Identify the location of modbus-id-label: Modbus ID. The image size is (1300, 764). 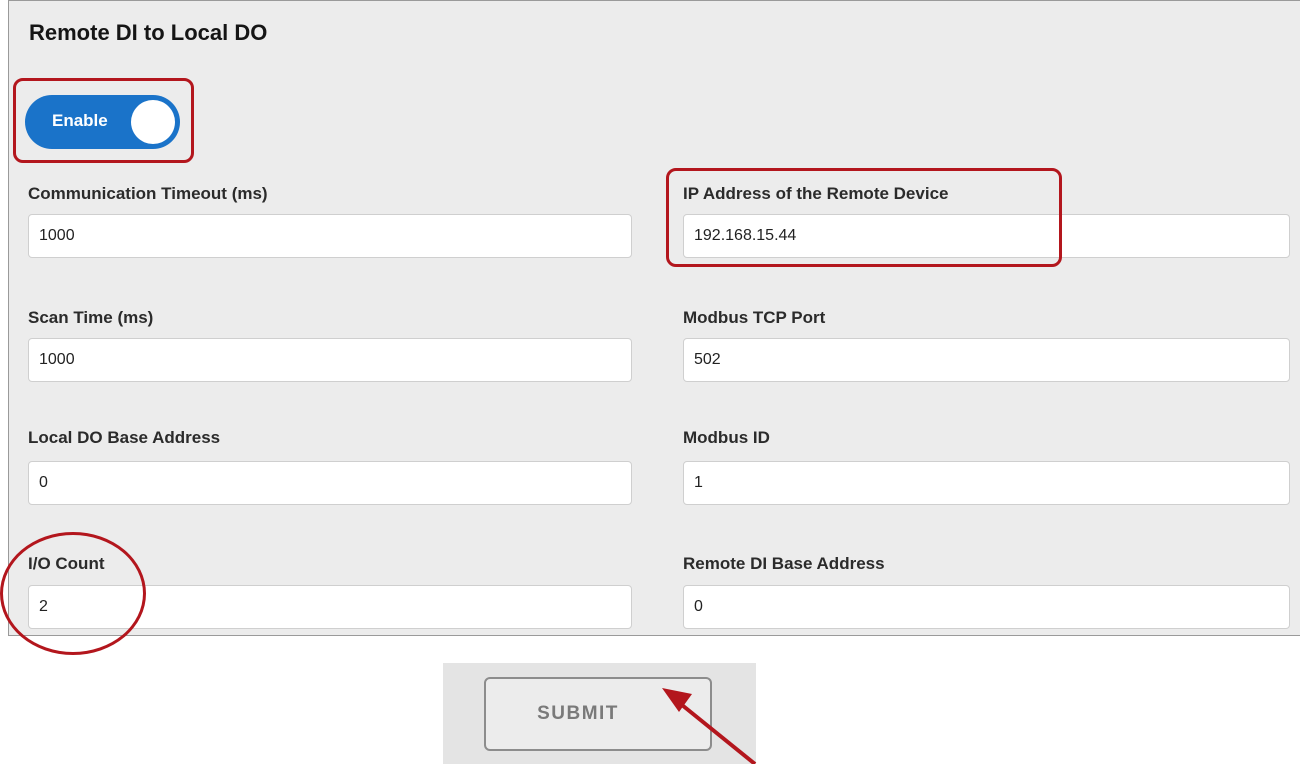
(726, 437).